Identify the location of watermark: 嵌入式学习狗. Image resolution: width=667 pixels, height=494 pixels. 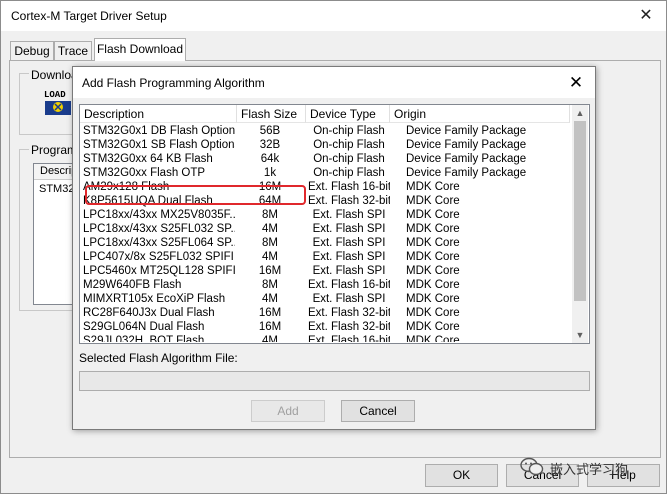
(590, 470).